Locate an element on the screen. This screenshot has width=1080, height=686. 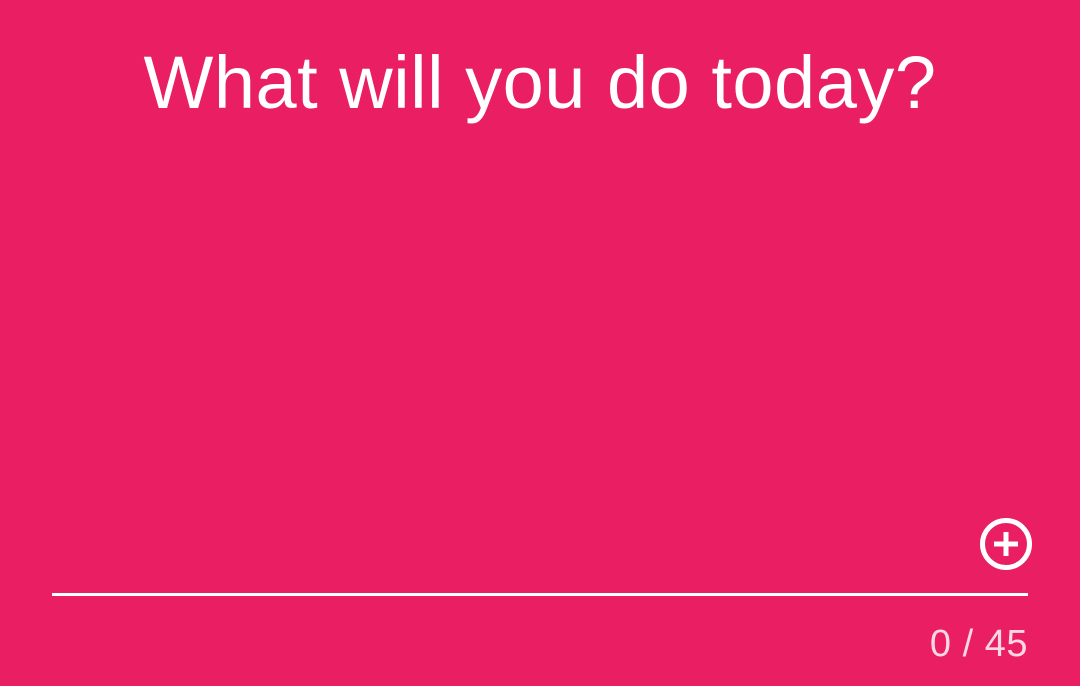
add-task-button is located at coordinates (1006, 544).